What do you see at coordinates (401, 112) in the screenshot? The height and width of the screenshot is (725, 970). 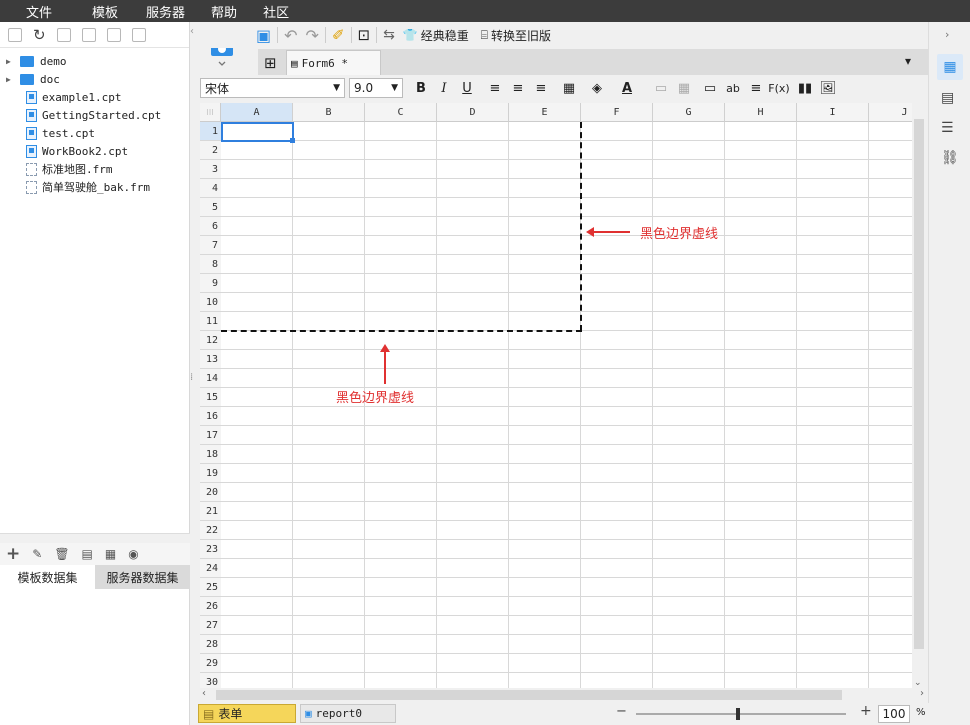 I see `column-header-C: C` at bounding box center [401, 112].